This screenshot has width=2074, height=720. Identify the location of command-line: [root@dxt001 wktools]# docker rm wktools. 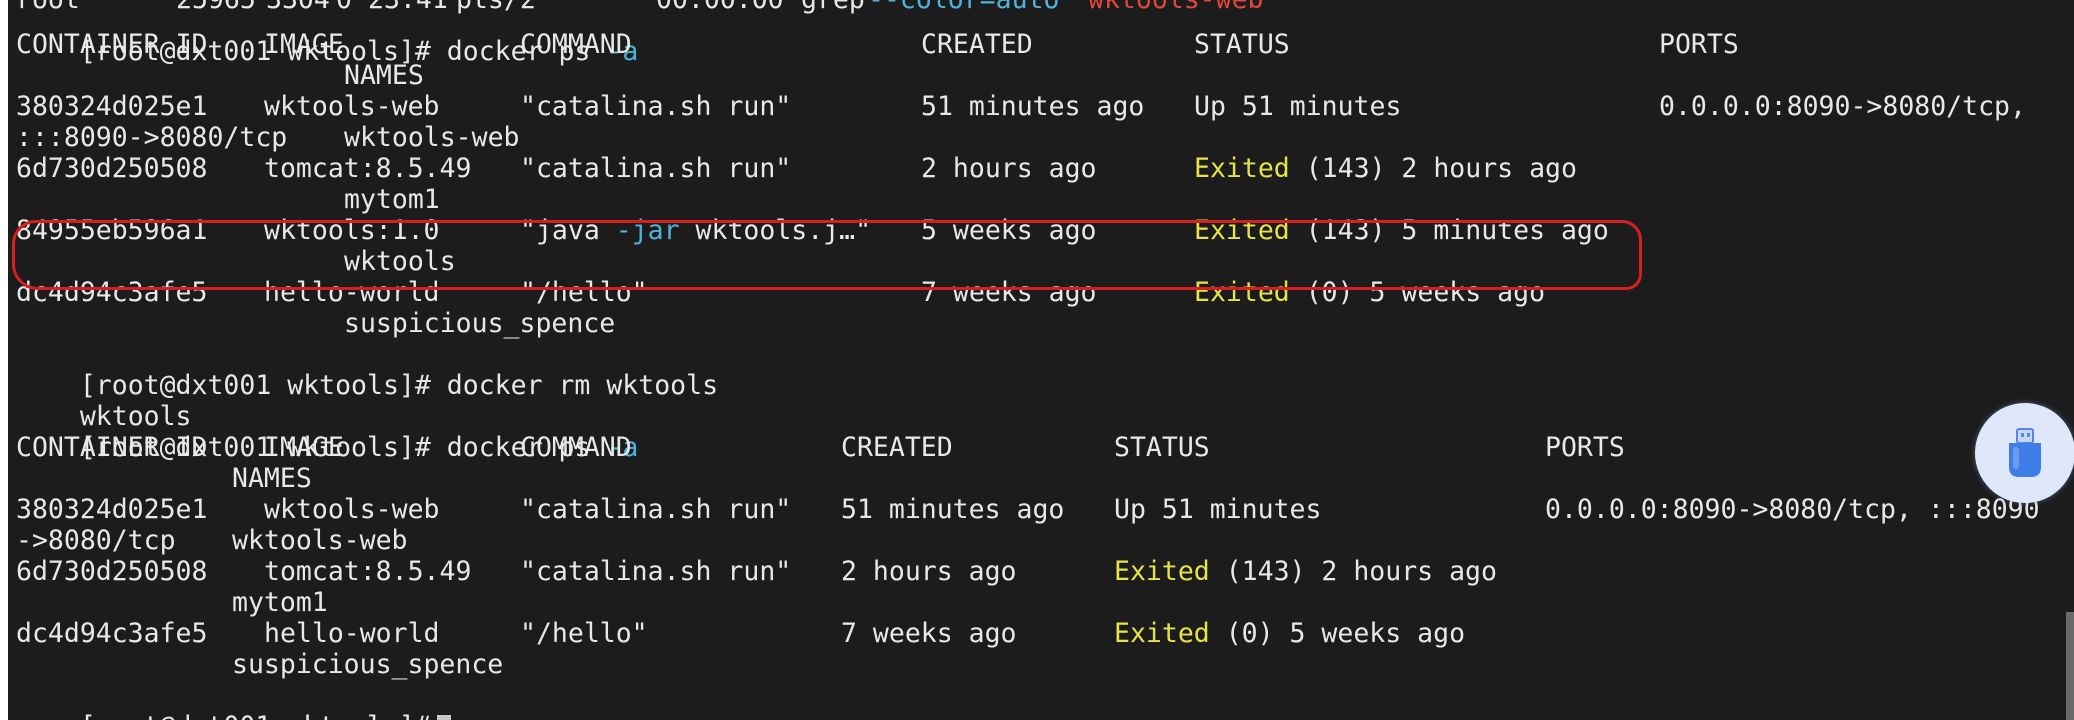
(367, 370).